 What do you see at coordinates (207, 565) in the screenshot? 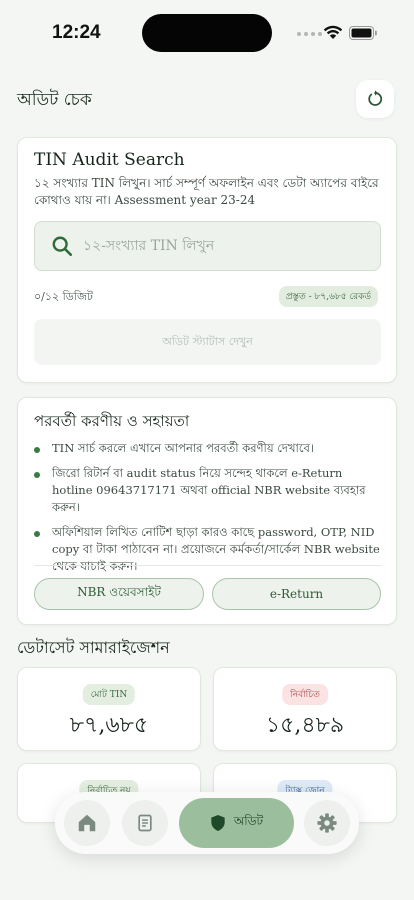
I see `divider` at bounding box center [207, 565].